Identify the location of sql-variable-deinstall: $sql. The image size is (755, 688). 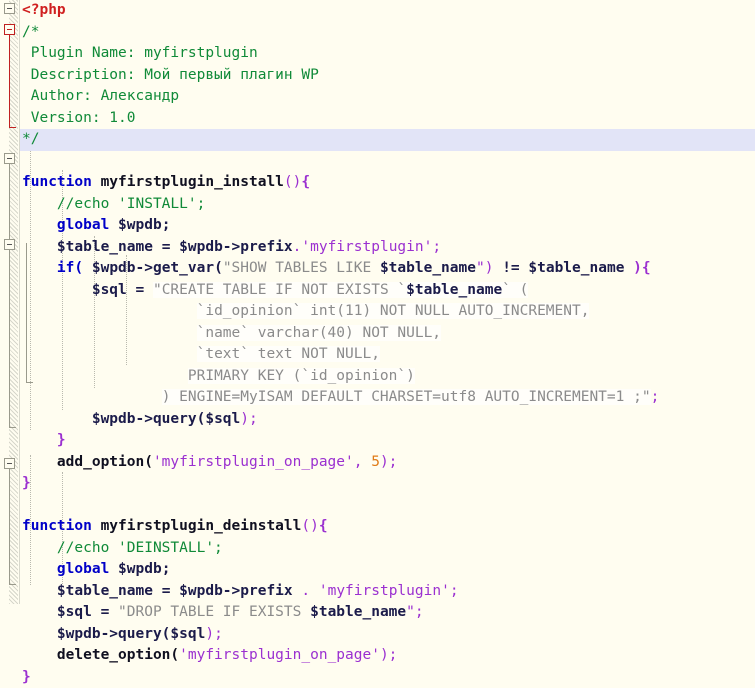
(74, 612).